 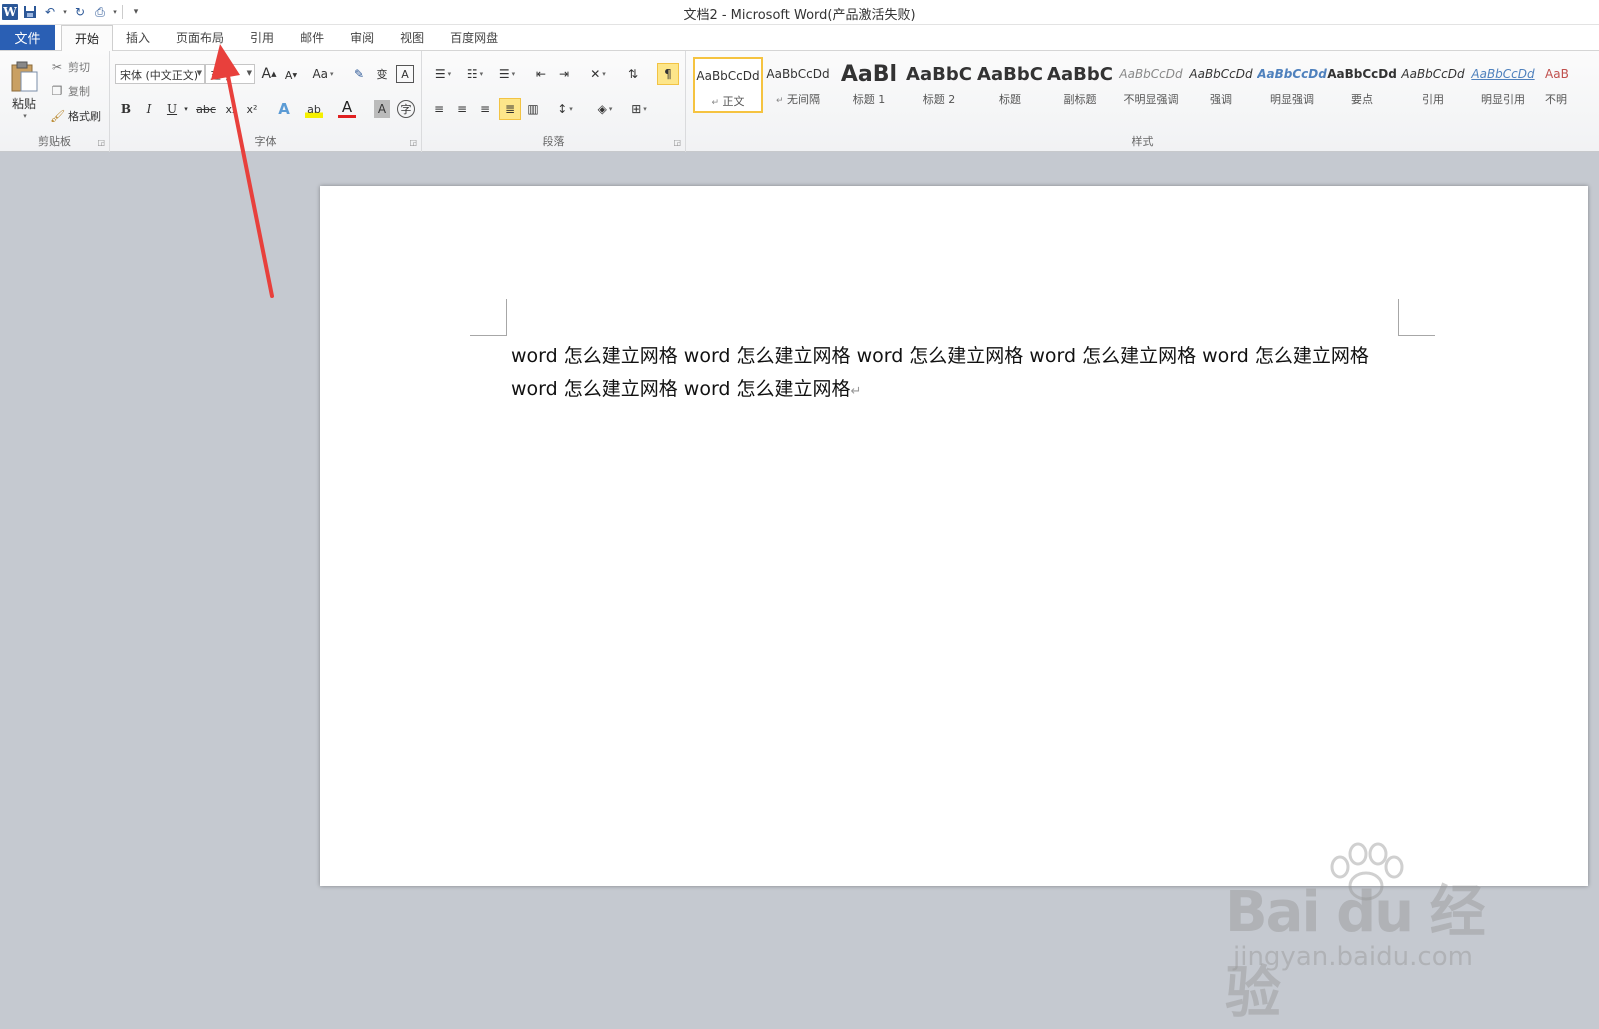 What do you see at coordinates (598, 74) in the screenshot?
I see `chinese-layout-icon: ✕ ▾` at bounding box center [598, 74].